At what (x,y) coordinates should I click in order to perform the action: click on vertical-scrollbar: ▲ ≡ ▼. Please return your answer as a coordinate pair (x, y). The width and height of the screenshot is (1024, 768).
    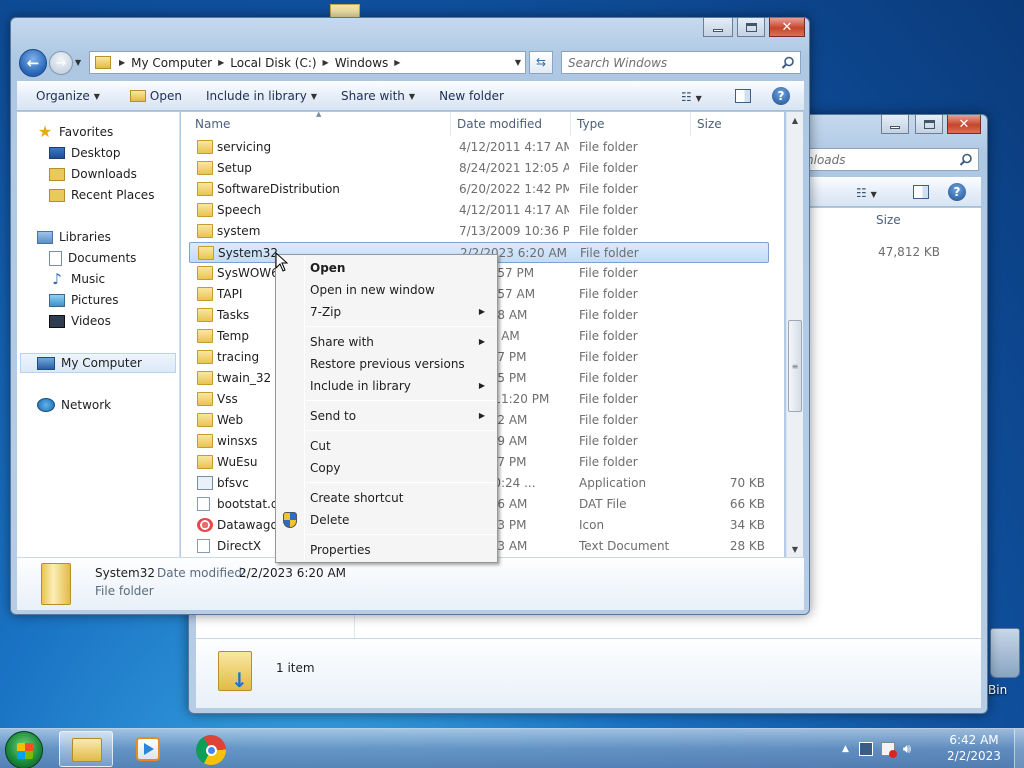
    Looking at the image, I should click on (794, 334).